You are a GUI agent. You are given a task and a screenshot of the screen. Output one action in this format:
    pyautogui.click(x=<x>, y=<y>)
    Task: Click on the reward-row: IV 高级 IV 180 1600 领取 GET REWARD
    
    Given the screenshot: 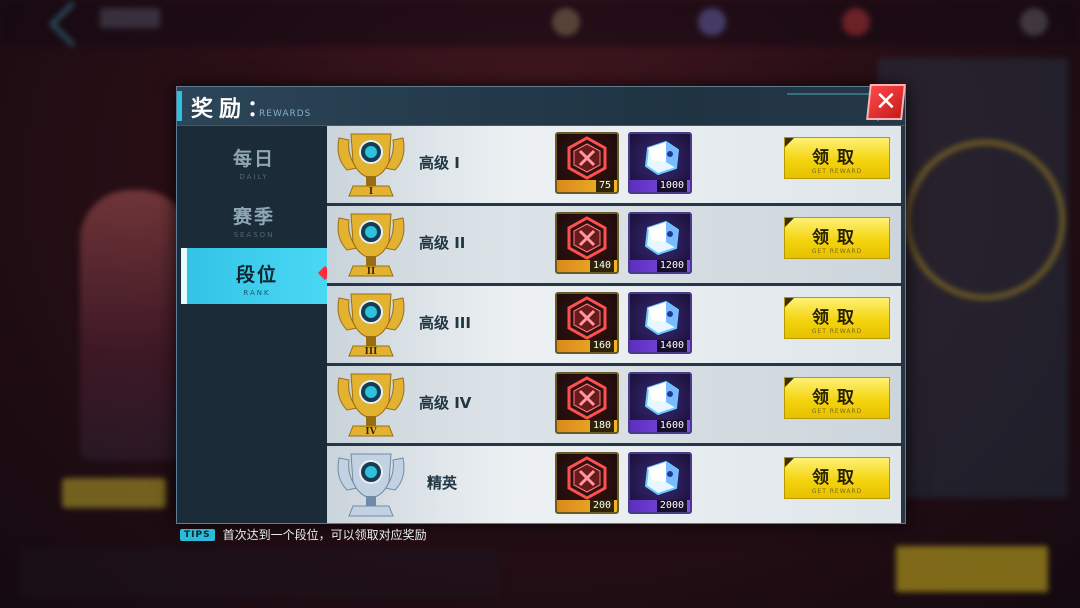 What is the action you would take?
    pyautogui.click(x=614, y=406)
    